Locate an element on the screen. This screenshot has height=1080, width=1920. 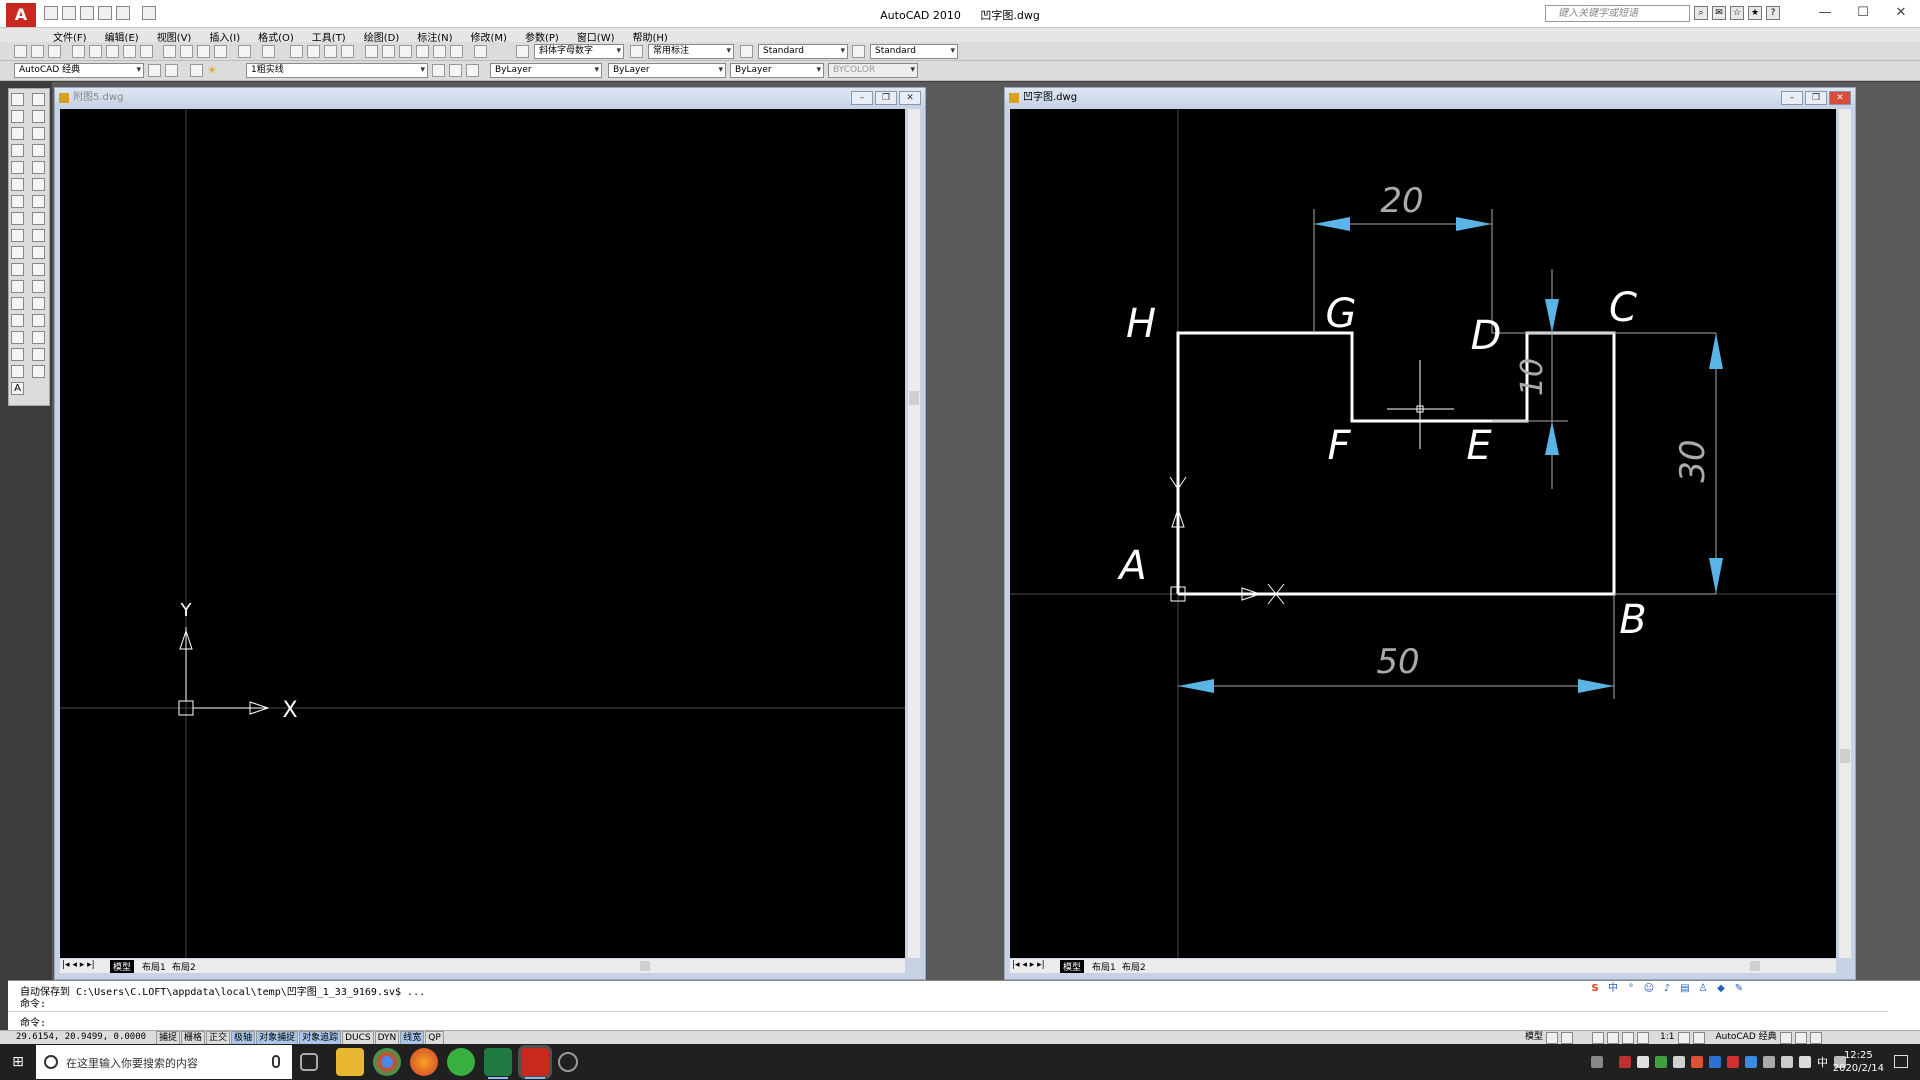
3d-print-icon is located at coordinates (129, 51).